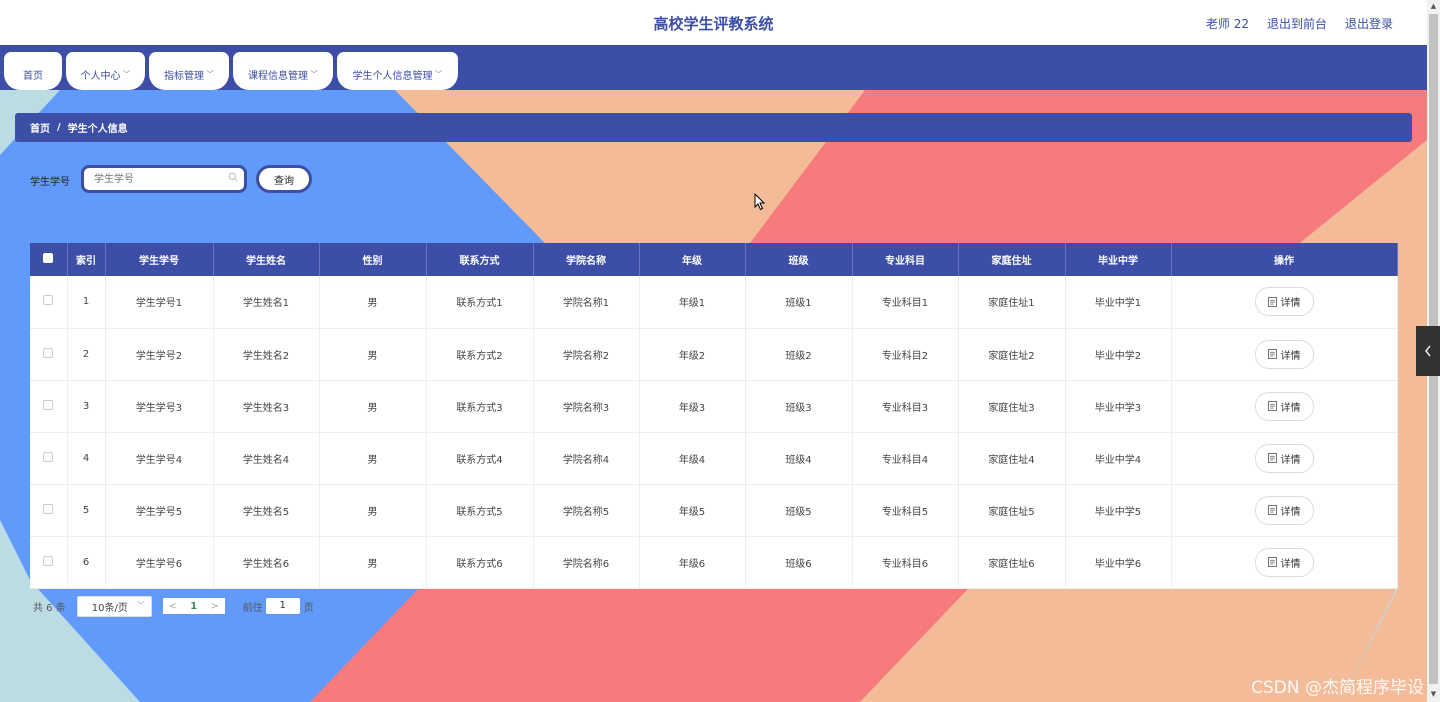  I want to click on nav-tab-course-management: 课程信息管理 ﹀, so click(283, 71).